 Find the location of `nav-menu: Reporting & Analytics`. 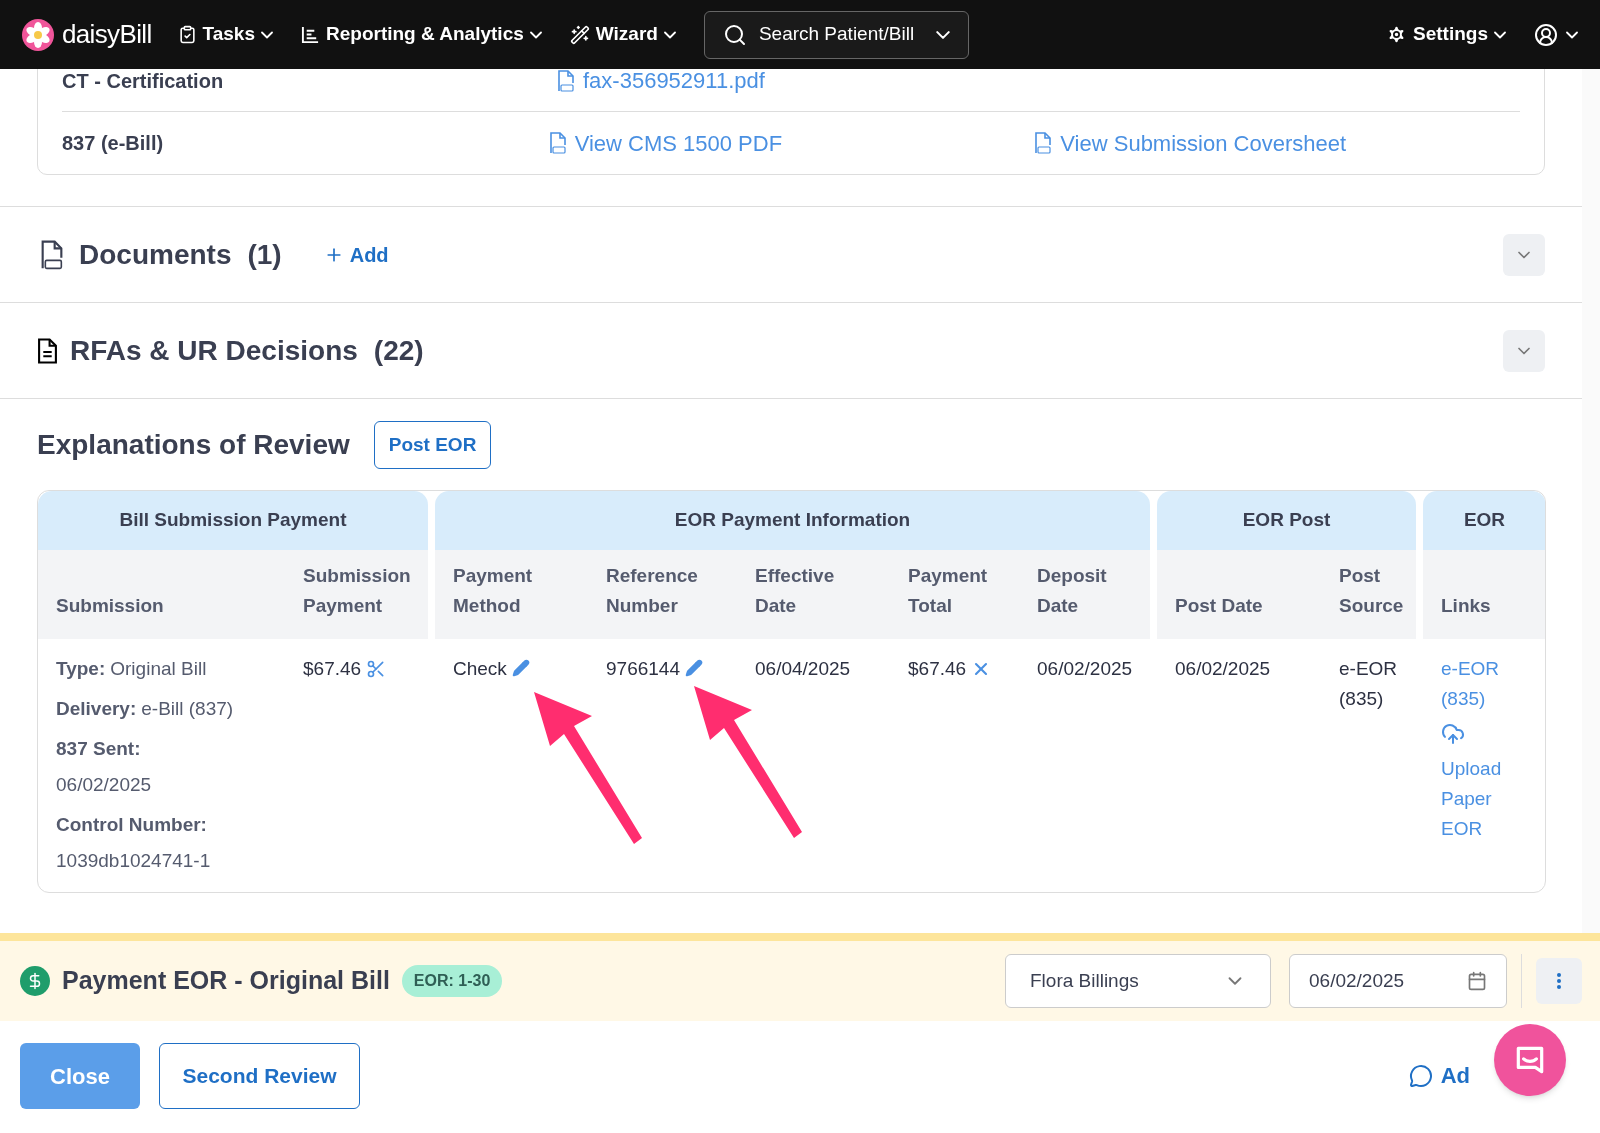

nav-menu: Reporting & Analytics is located at coordinates (421, 34).